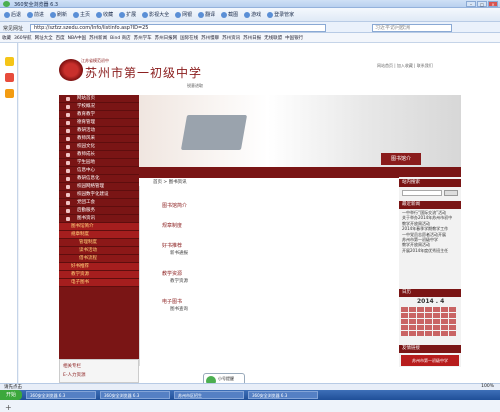  What do you see at coordinates (98, 38) in the screenshot?
I see `favorite-link: 苏州新闻` at bounding box center [98, 38].